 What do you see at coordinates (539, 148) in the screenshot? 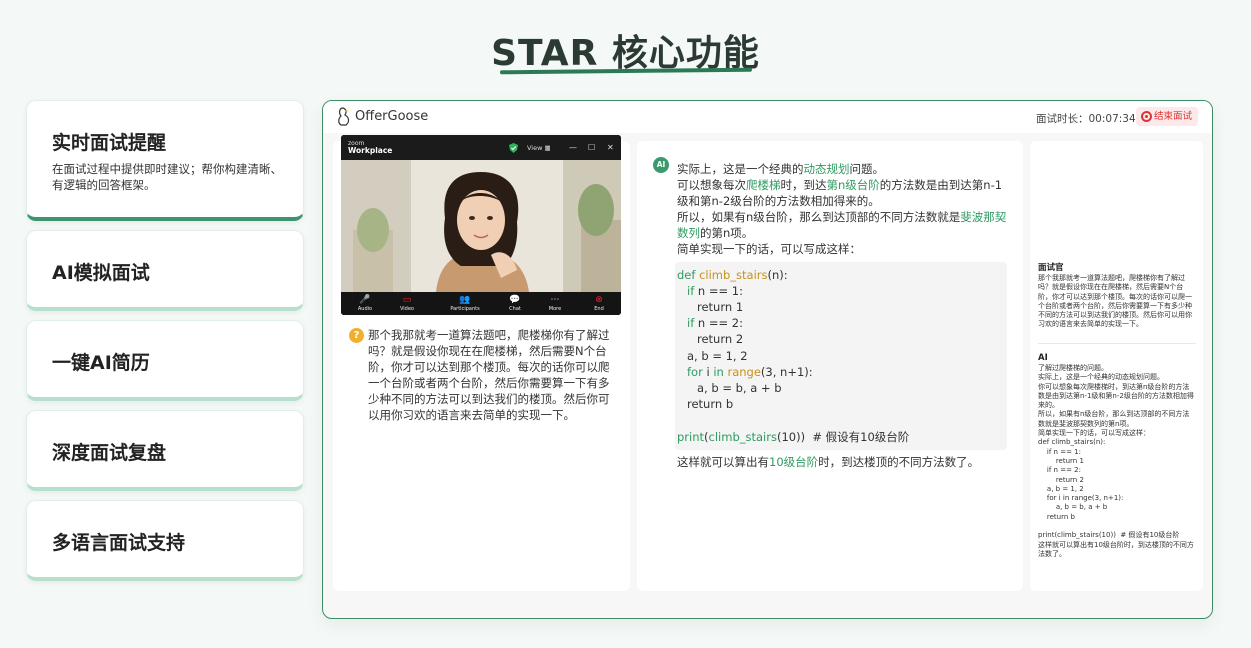
I see `zoom-view-button: View ▦` at bounding box center [539, 148].